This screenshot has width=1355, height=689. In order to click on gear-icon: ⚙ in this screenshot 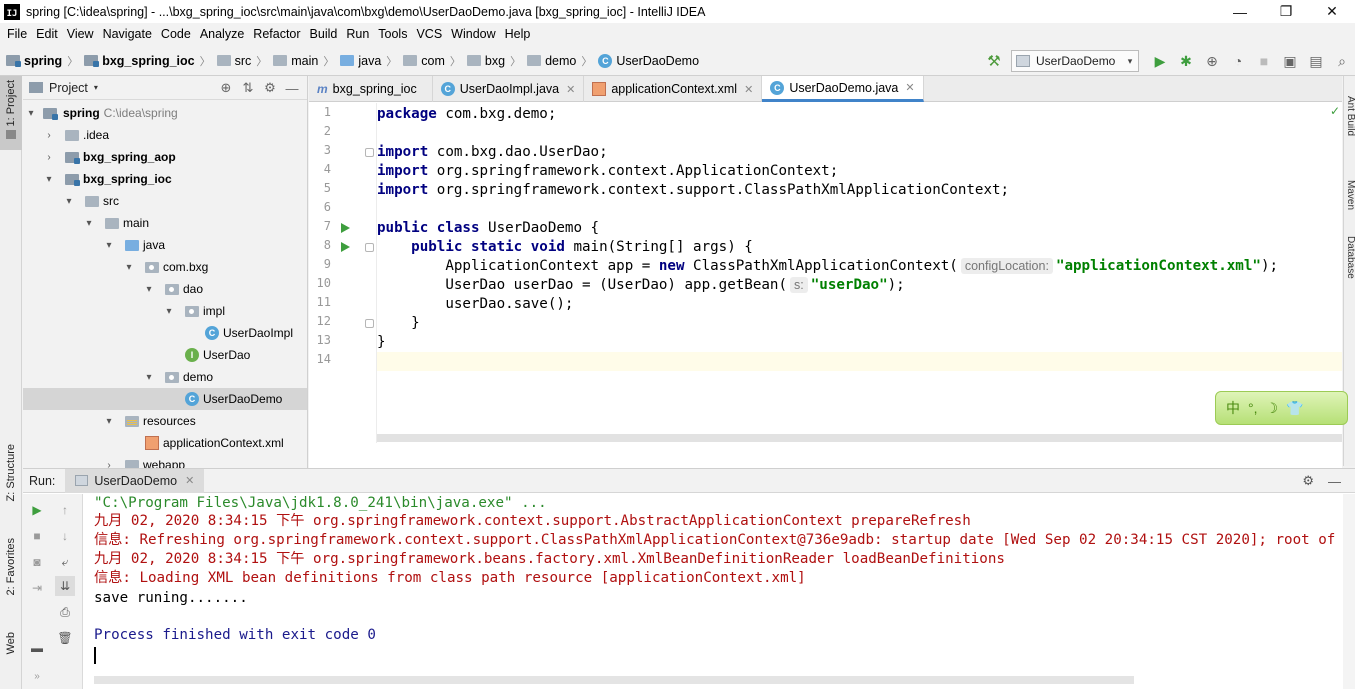, I will do `click(1308, 481)`.